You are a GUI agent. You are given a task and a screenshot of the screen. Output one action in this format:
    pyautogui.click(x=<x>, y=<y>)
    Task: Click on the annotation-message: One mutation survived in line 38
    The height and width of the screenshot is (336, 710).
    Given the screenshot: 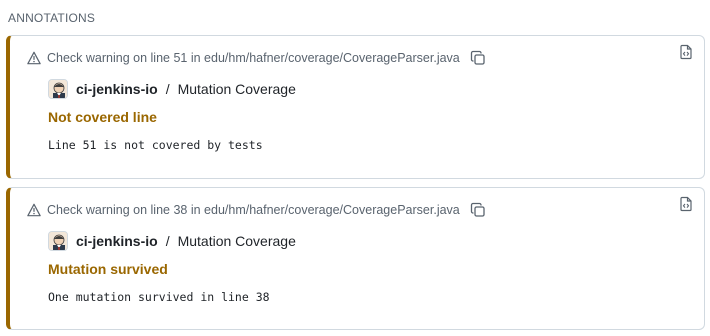 What is the action you would take?
    pyautogui.click(x=159, y=297)
    